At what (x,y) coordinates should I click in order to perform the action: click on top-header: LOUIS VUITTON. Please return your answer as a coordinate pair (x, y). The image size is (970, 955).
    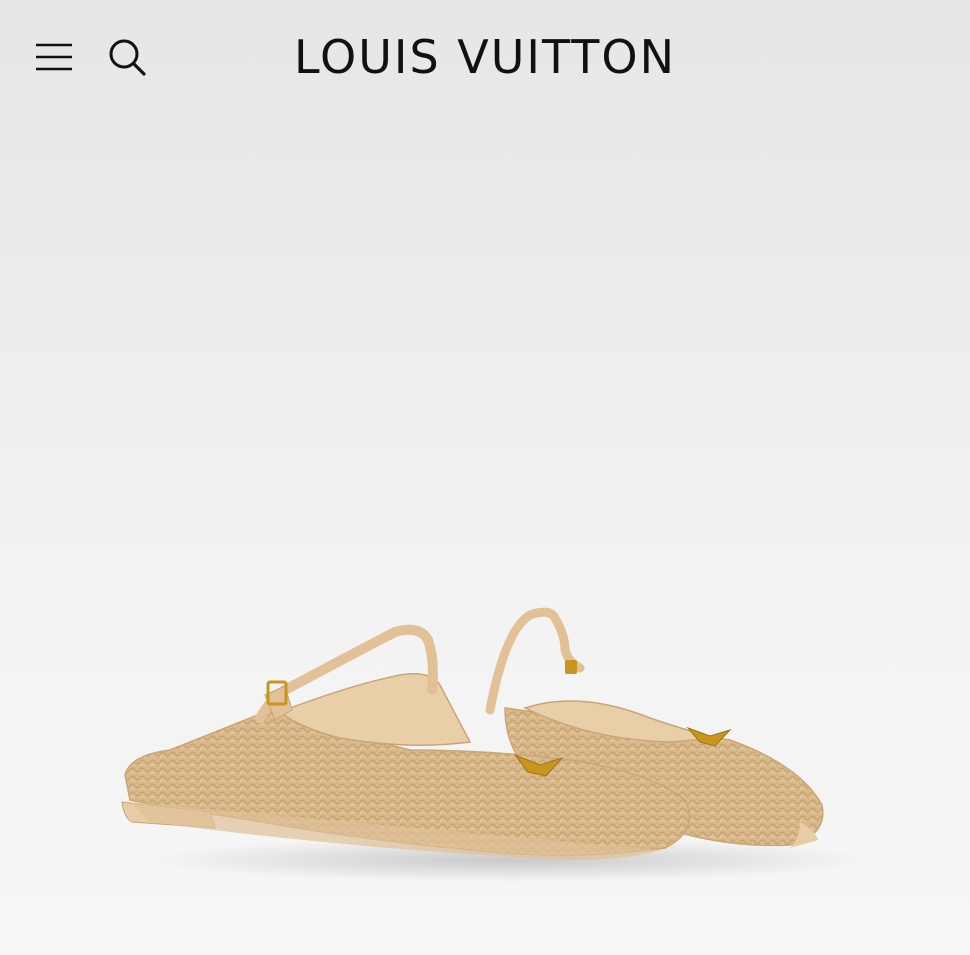
    Looking at the image, I should click on (485, 57).